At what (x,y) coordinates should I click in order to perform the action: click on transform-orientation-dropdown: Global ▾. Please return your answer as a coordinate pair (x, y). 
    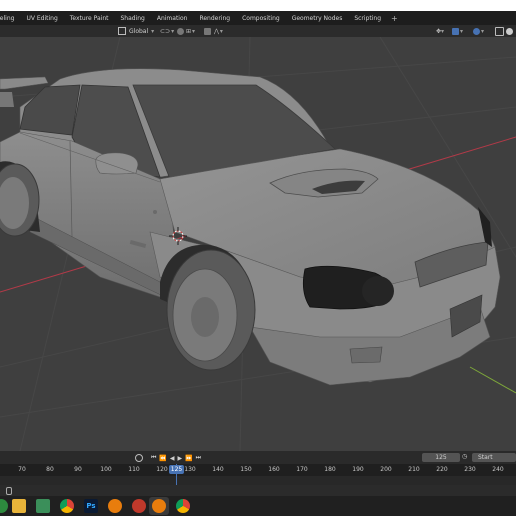
    Looking at the image, I should click on (136, 31).